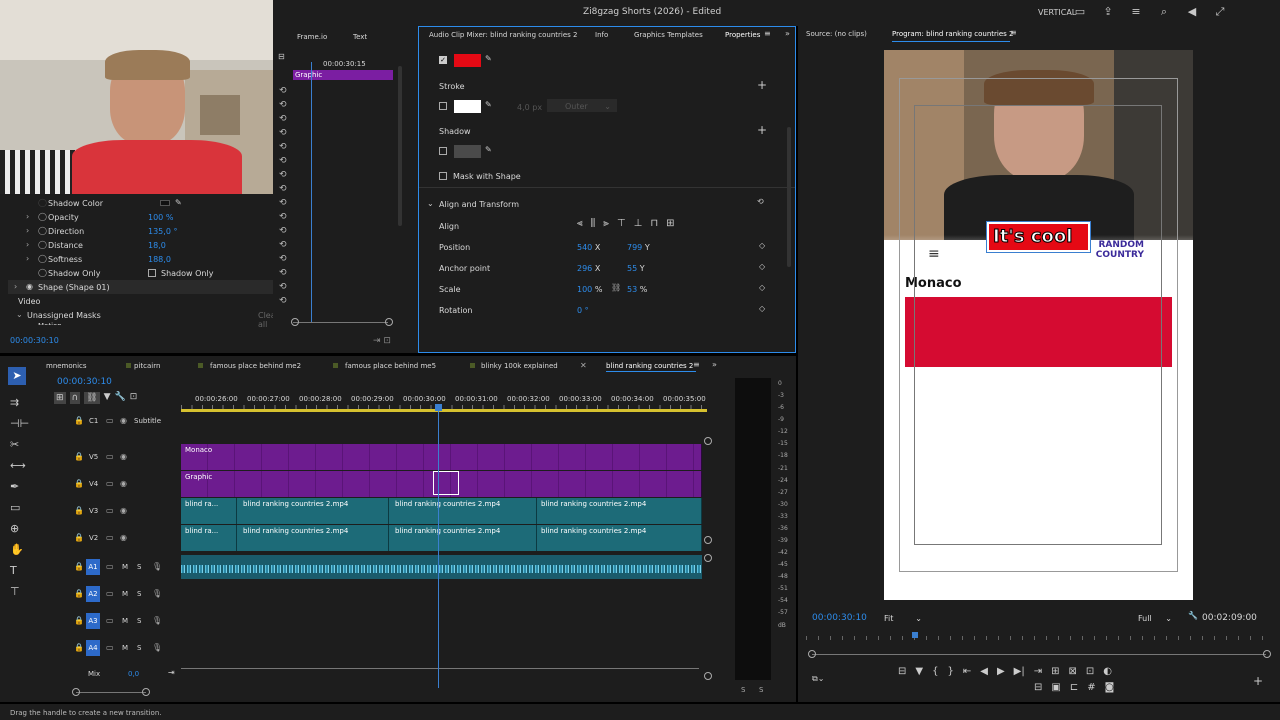 This screenshot has height=720, width=1280. What do you see at coordinates (443, 60) in the screenshot?
I see `fill-checkbox: ✓` at bounding box center [443, 60].